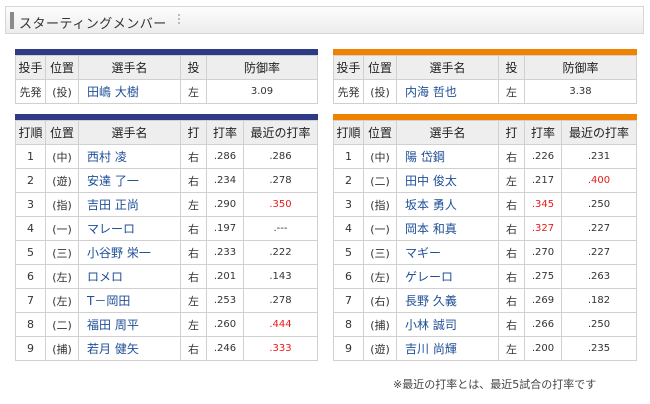 The height and width of the screenshot is (404, 650). I want to click on player-name-link: ゲレーロ, so click(447, 276).